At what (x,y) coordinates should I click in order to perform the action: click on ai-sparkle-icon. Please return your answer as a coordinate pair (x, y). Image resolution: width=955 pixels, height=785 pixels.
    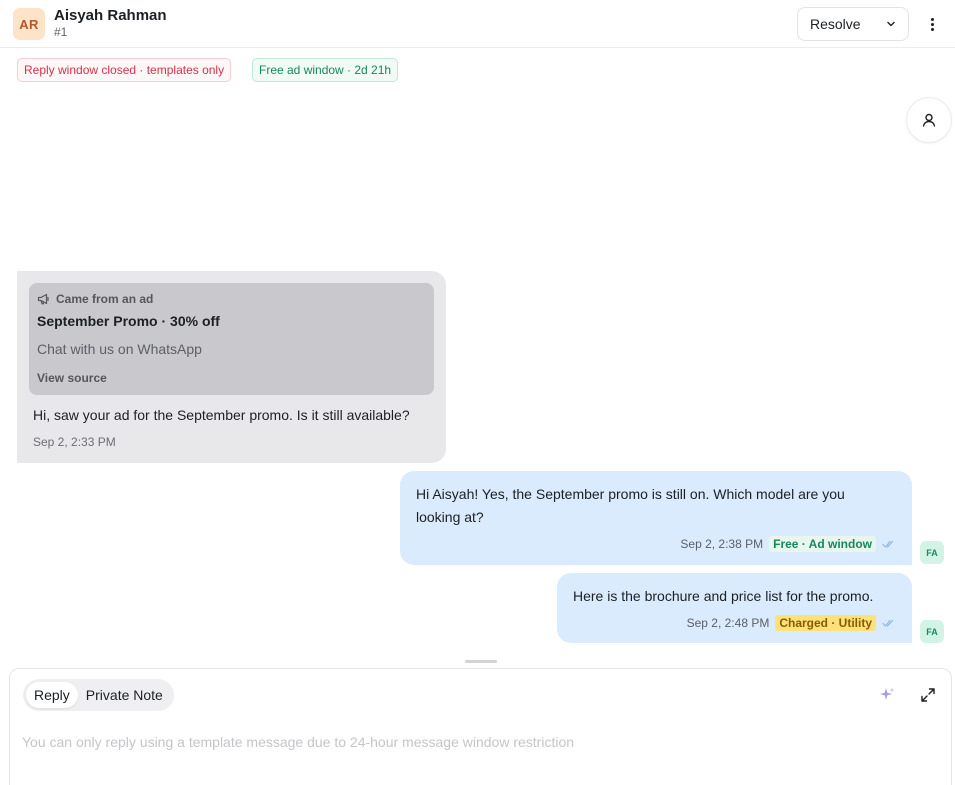
    Looking at the image, I should click on (887, 695).